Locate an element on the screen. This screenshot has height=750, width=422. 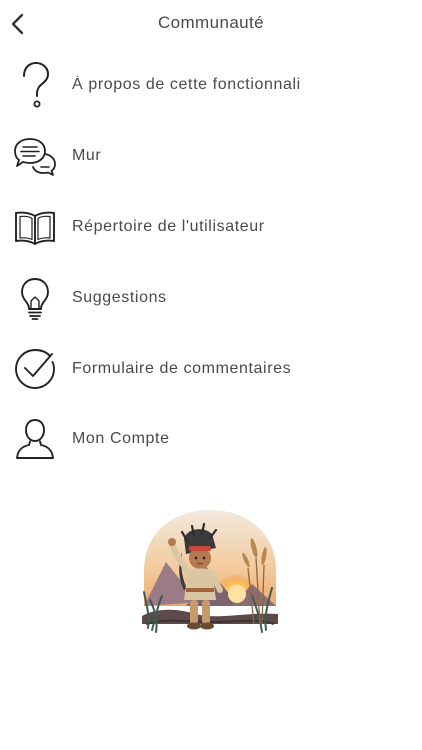
lightbulb-icon is located at coordinates (35, 298).